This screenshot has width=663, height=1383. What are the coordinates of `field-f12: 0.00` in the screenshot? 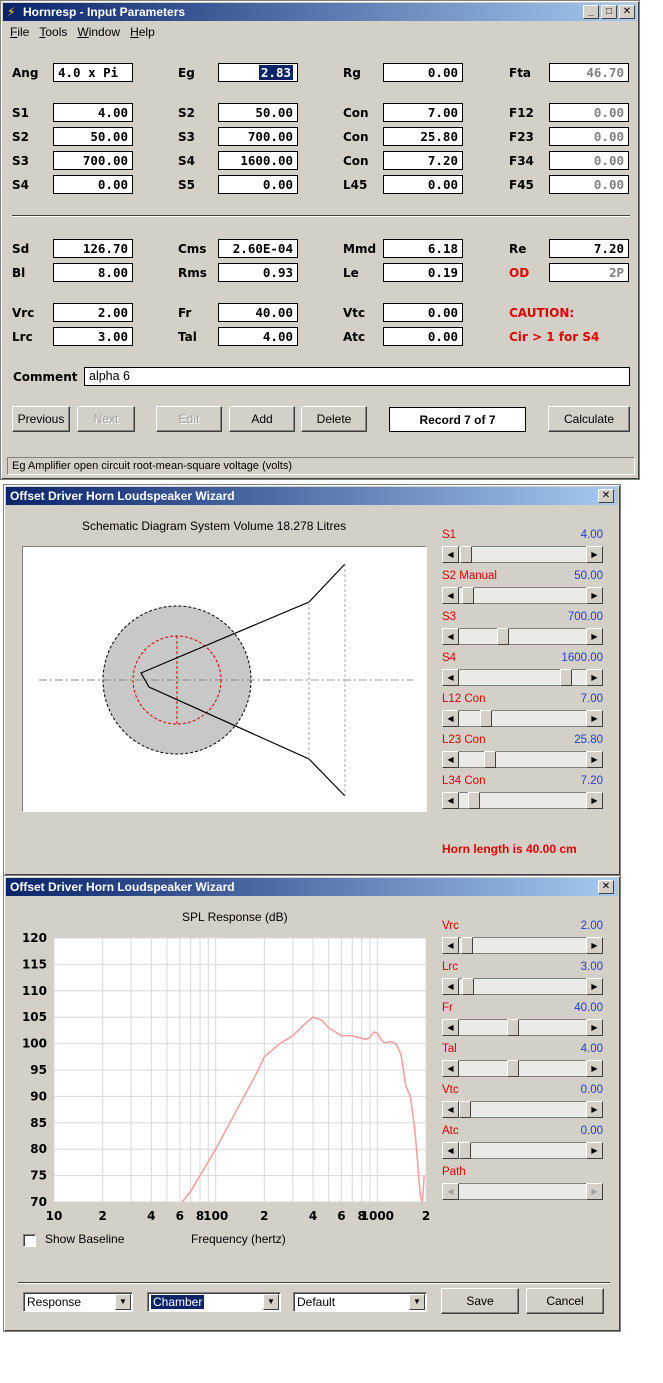 It's located at (589, 112).